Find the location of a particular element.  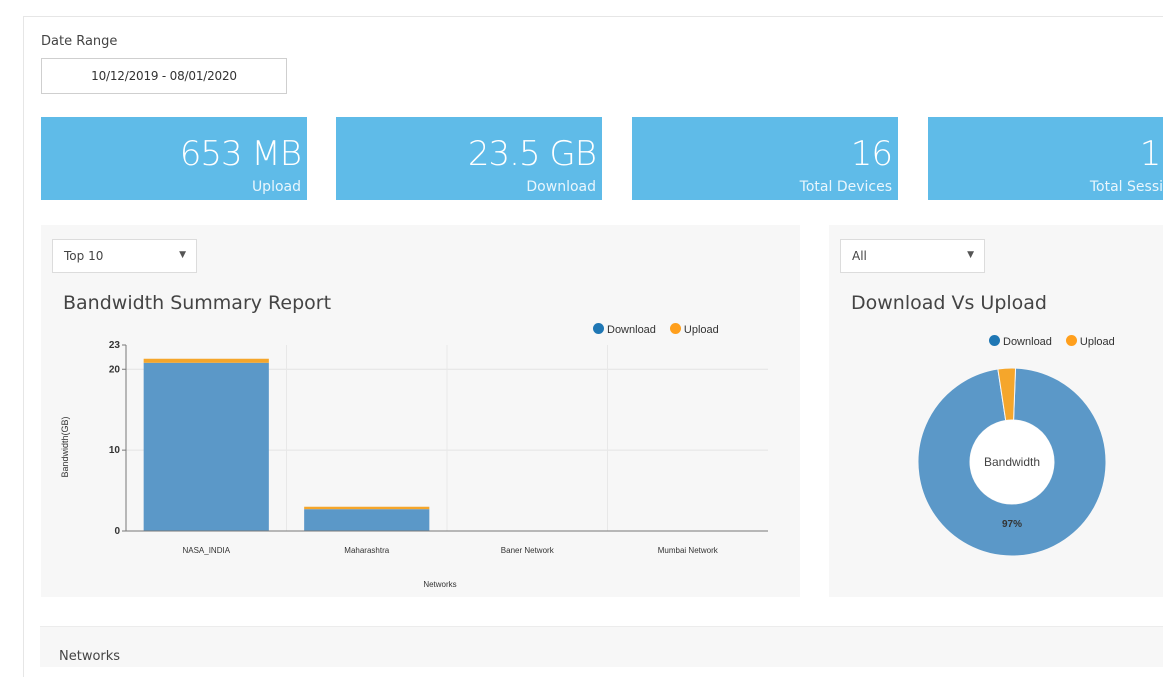

total-devices-tile: 16 Total Devices is located at coordinates (765, 158).